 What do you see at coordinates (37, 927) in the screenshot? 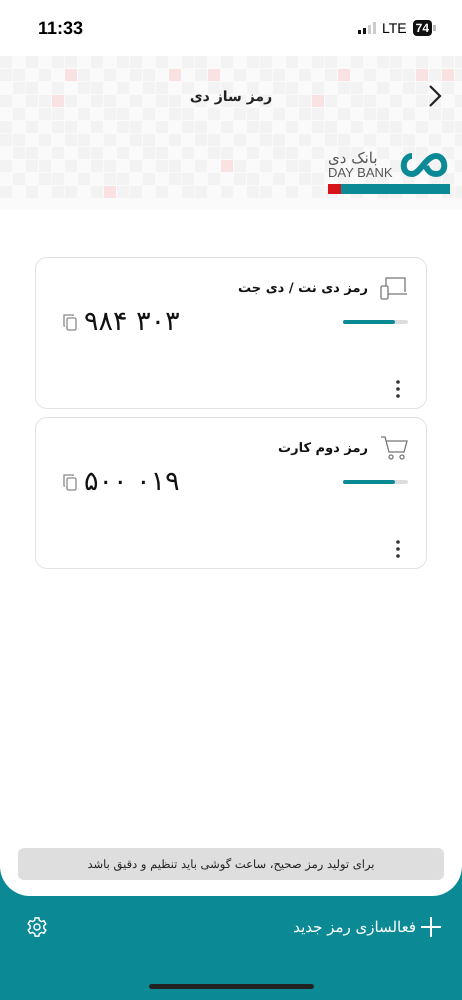
I see `settings-icon` at bounding box center [37, 927].